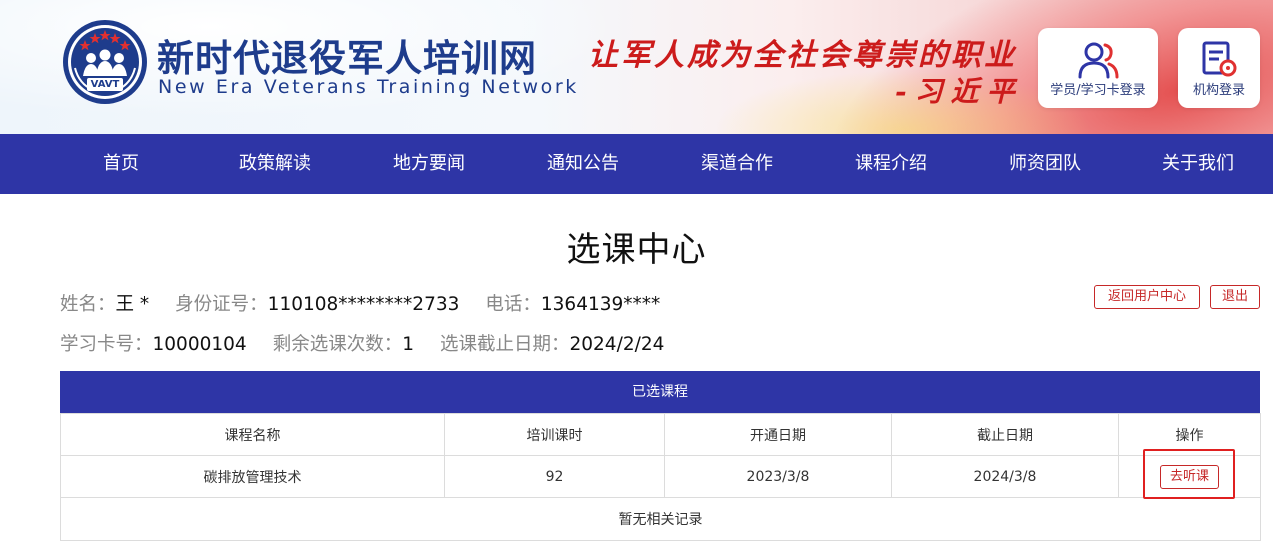  What do you see at coordinates (802, 55) in the screenshot?
I see `slogan: 让军人成为全社会尊崇的职业` at bounding box center [802, 55].